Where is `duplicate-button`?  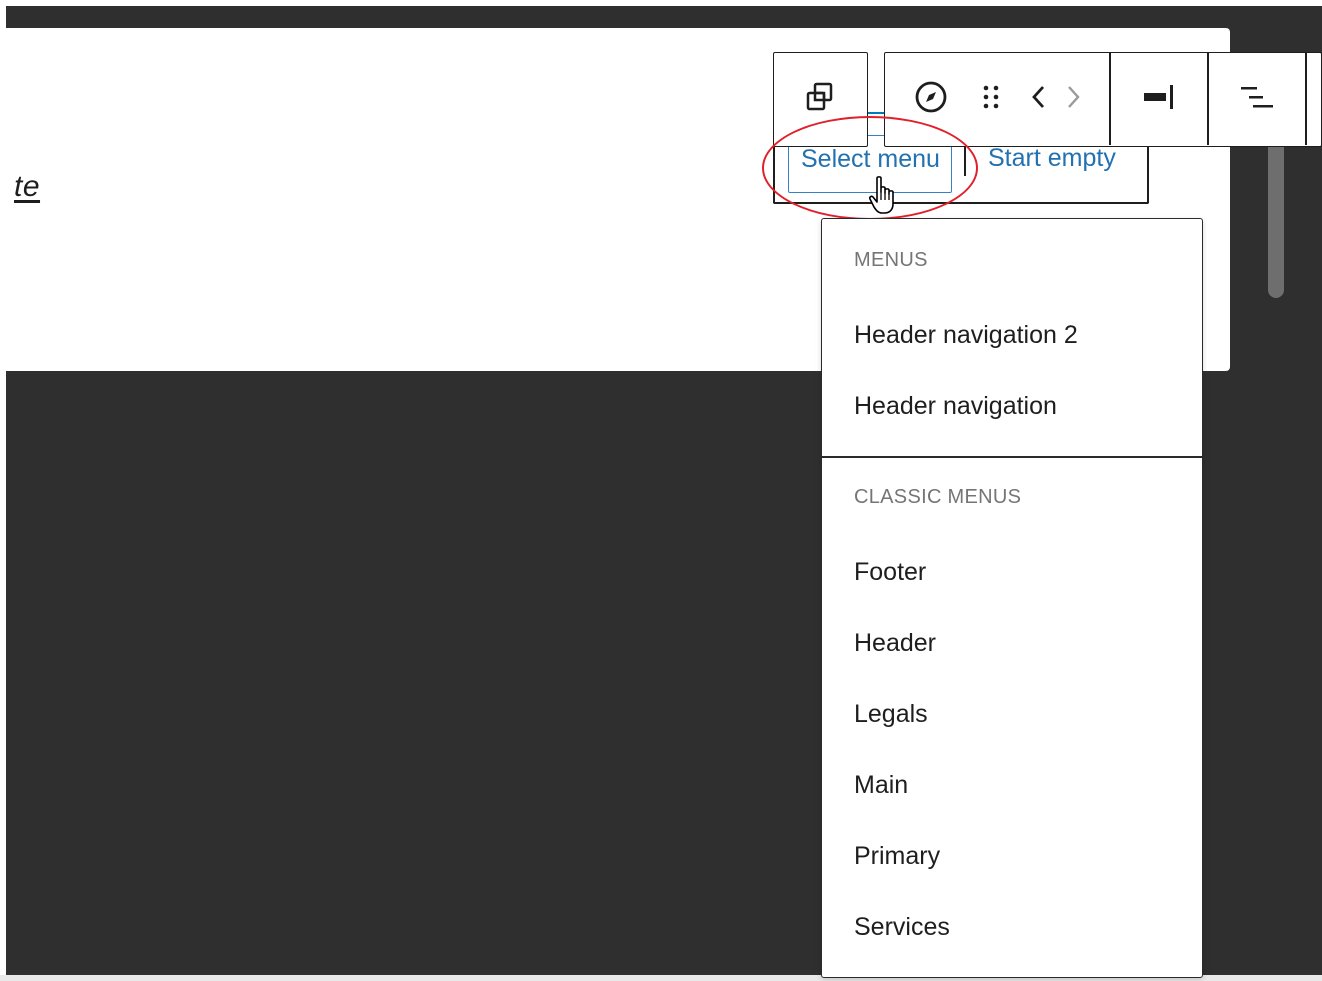
duplicate-button is located at coordinates (820, 99).